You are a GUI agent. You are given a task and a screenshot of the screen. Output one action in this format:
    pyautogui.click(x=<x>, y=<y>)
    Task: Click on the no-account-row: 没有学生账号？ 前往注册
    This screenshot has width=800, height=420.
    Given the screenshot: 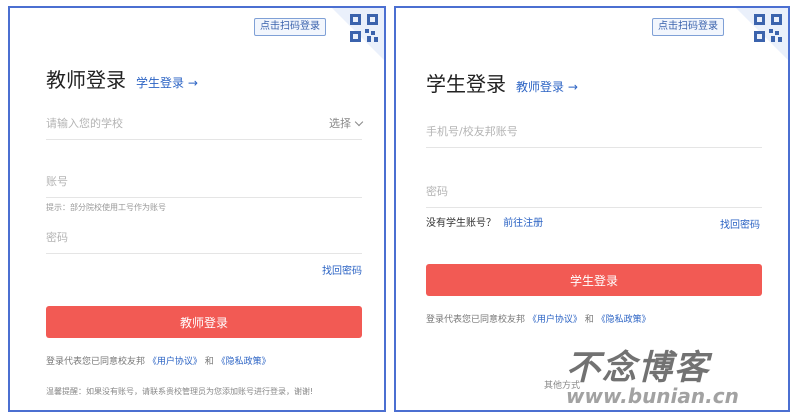 What is the action you would take?
    pyautogui.click(x=484, y=221)
    